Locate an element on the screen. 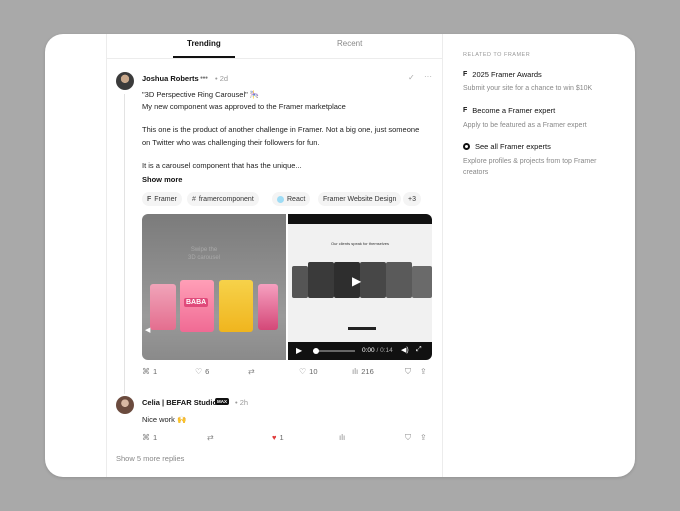 The height and width of the screenshot is (511, 680). tag-react: React is located at coordinates (291, 199).